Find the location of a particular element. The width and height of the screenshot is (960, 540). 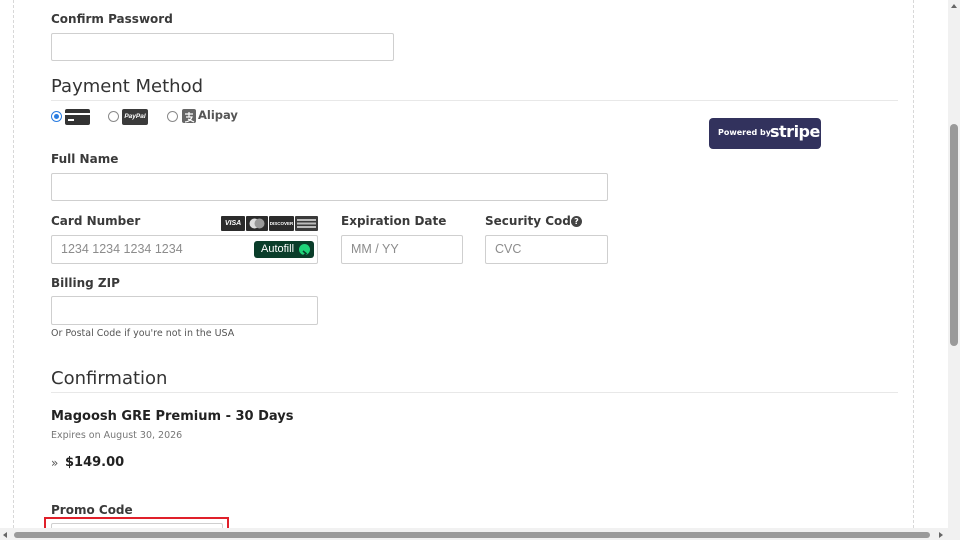

arrow-right-circle-icon is located at coordinates (304, 250).